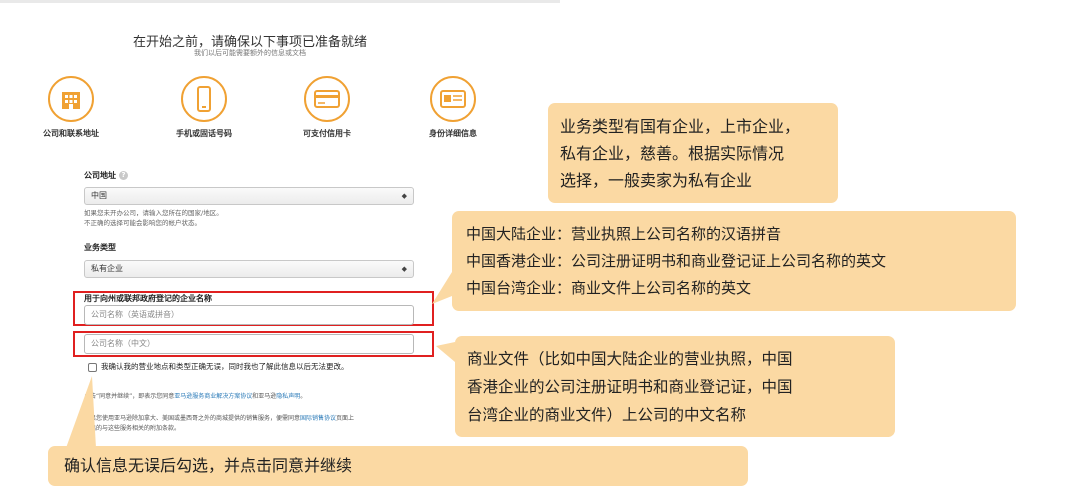  I want to click on requirement-credit-card: 可支付信用卡, so click(327, 107).